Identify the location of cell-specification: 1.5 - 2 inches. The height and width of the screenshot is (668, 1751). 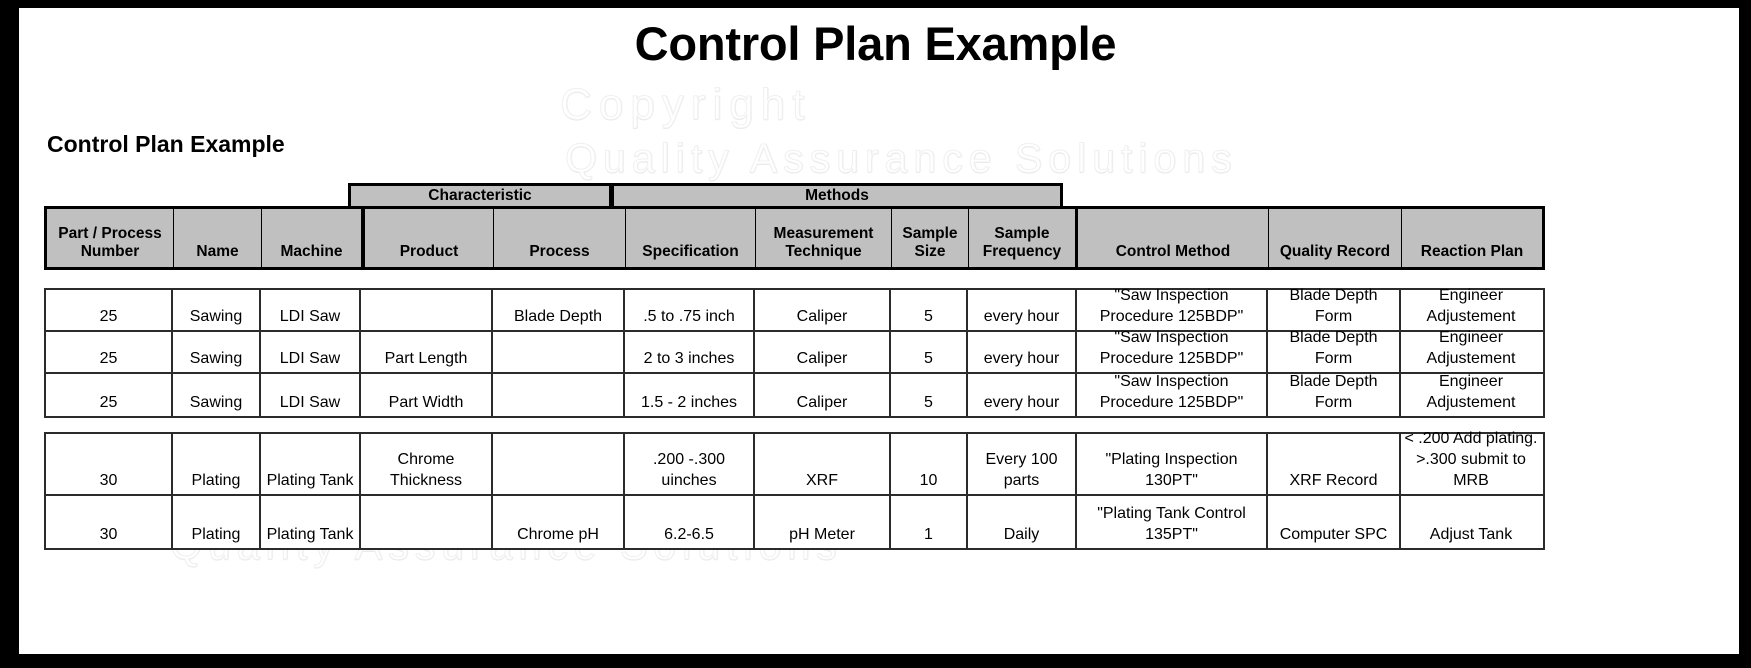
(690, 395).